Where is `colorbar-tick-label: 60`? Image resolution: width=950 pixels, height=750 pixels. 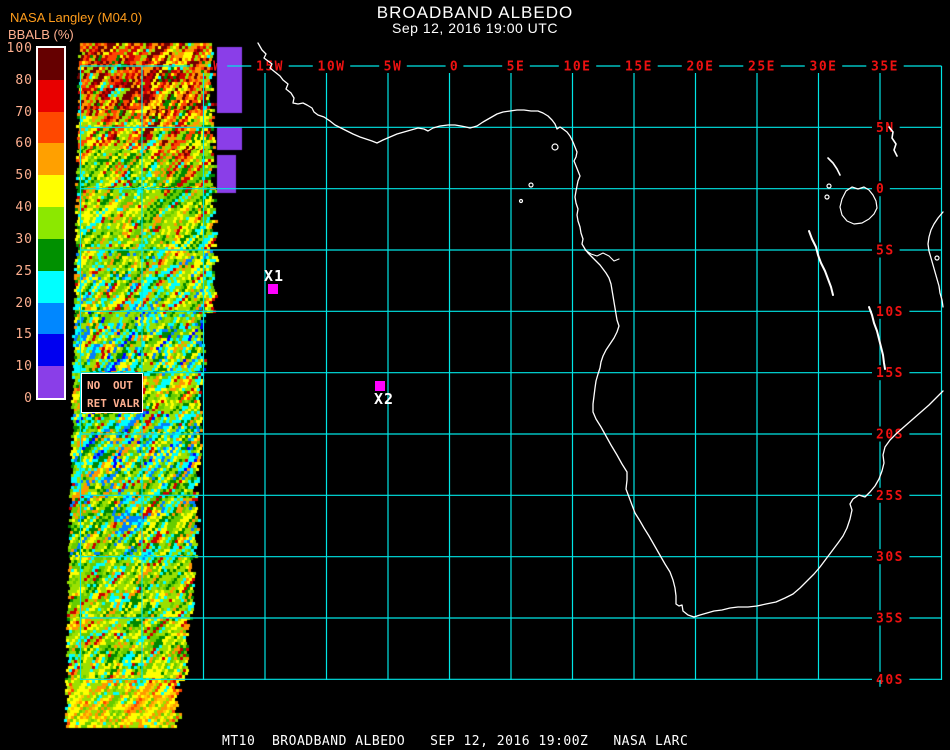 colorbar-tick-label: 60 is located at coordinates (24, 144).